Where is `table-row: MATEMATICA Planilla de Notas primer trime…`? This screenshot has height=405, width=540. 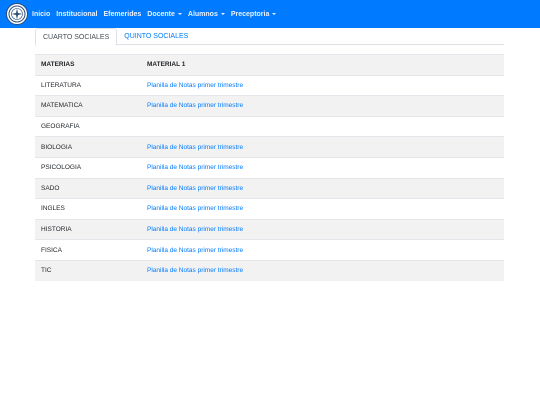 table-row: MATEMATICA Planilla de Notas primer trime… is located at coordinates (269, 106).